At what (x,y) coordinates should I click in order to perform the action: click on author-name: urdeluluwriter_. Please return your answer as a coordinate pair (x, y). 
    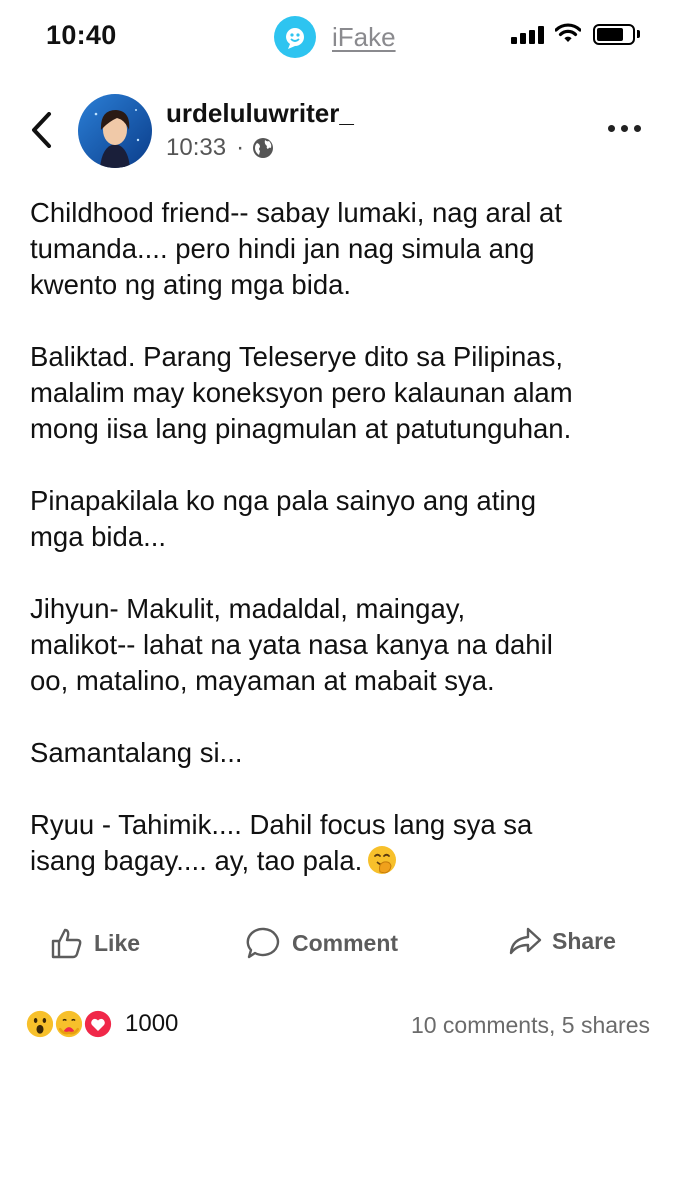
    Looking at the image, I should click on (260, 113).